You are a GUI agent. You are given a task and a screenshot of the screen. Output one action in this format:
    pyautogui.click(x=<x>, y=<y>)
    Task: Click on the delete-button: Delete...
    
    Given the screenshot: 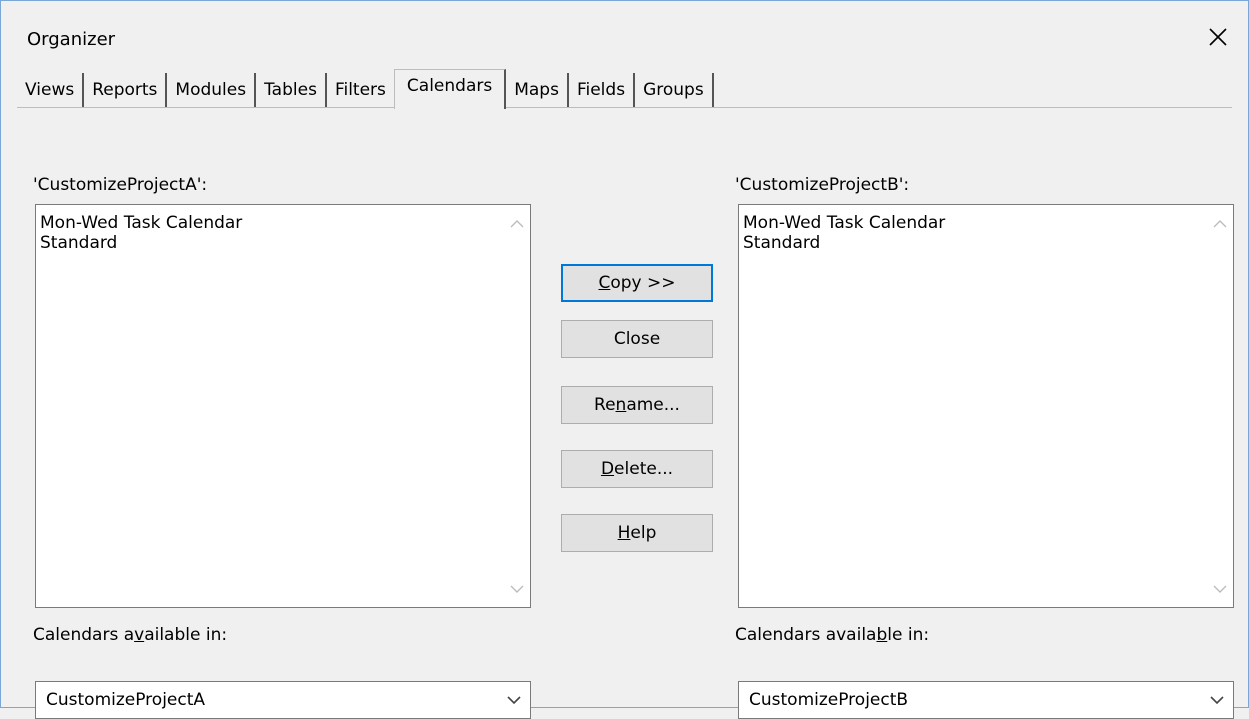 What is the action you would take?
    pyautogui.click(x=637, y=469)
    